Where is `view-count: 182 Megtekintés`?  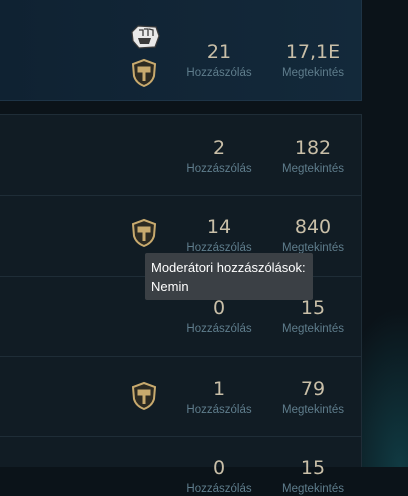 view-count: 182 Megtekintés is located at coordinates (313, 156).